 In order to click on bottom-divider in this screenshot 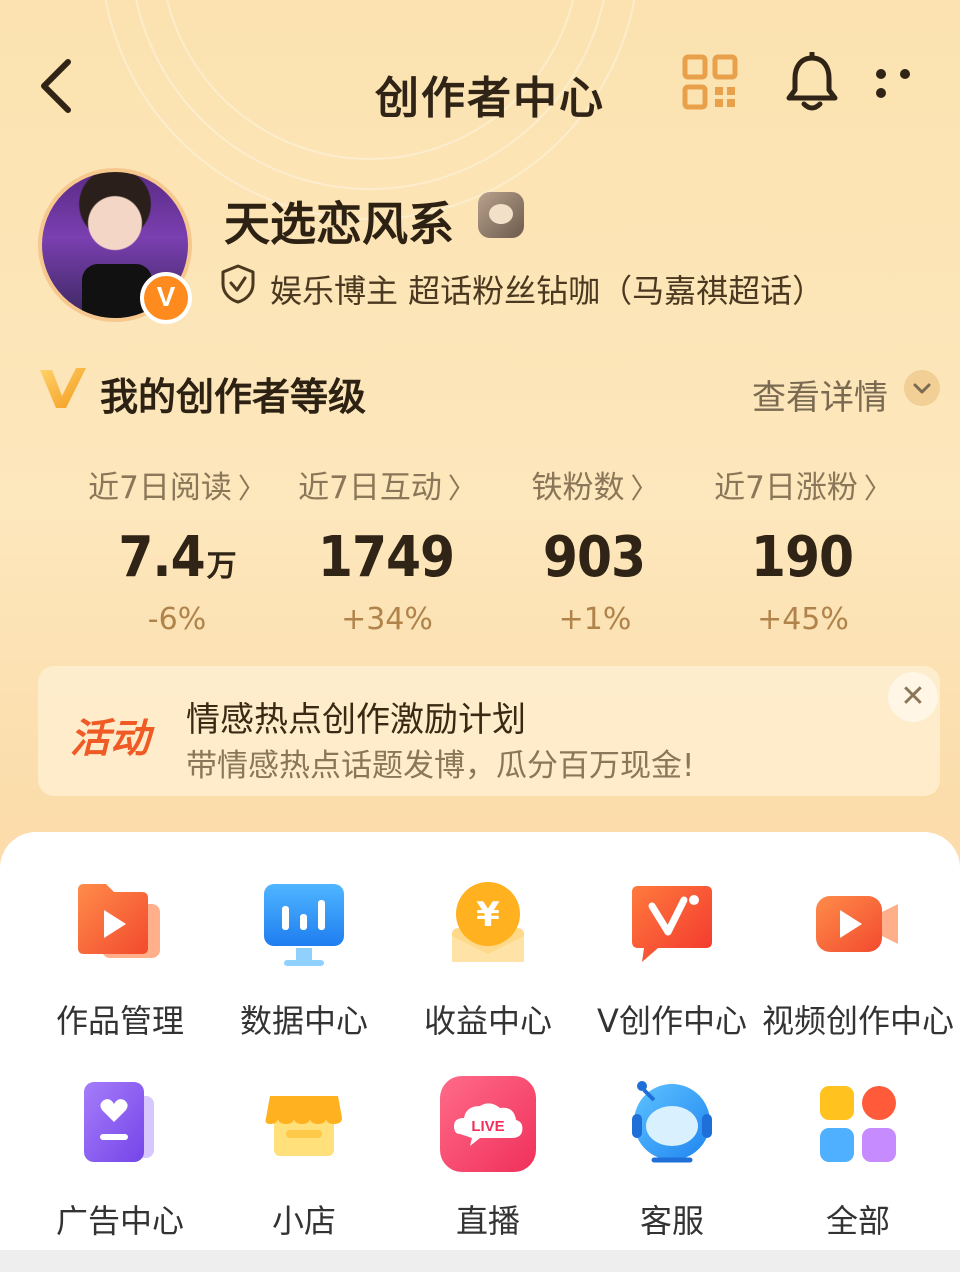, I will do `click(480, 1261)`.